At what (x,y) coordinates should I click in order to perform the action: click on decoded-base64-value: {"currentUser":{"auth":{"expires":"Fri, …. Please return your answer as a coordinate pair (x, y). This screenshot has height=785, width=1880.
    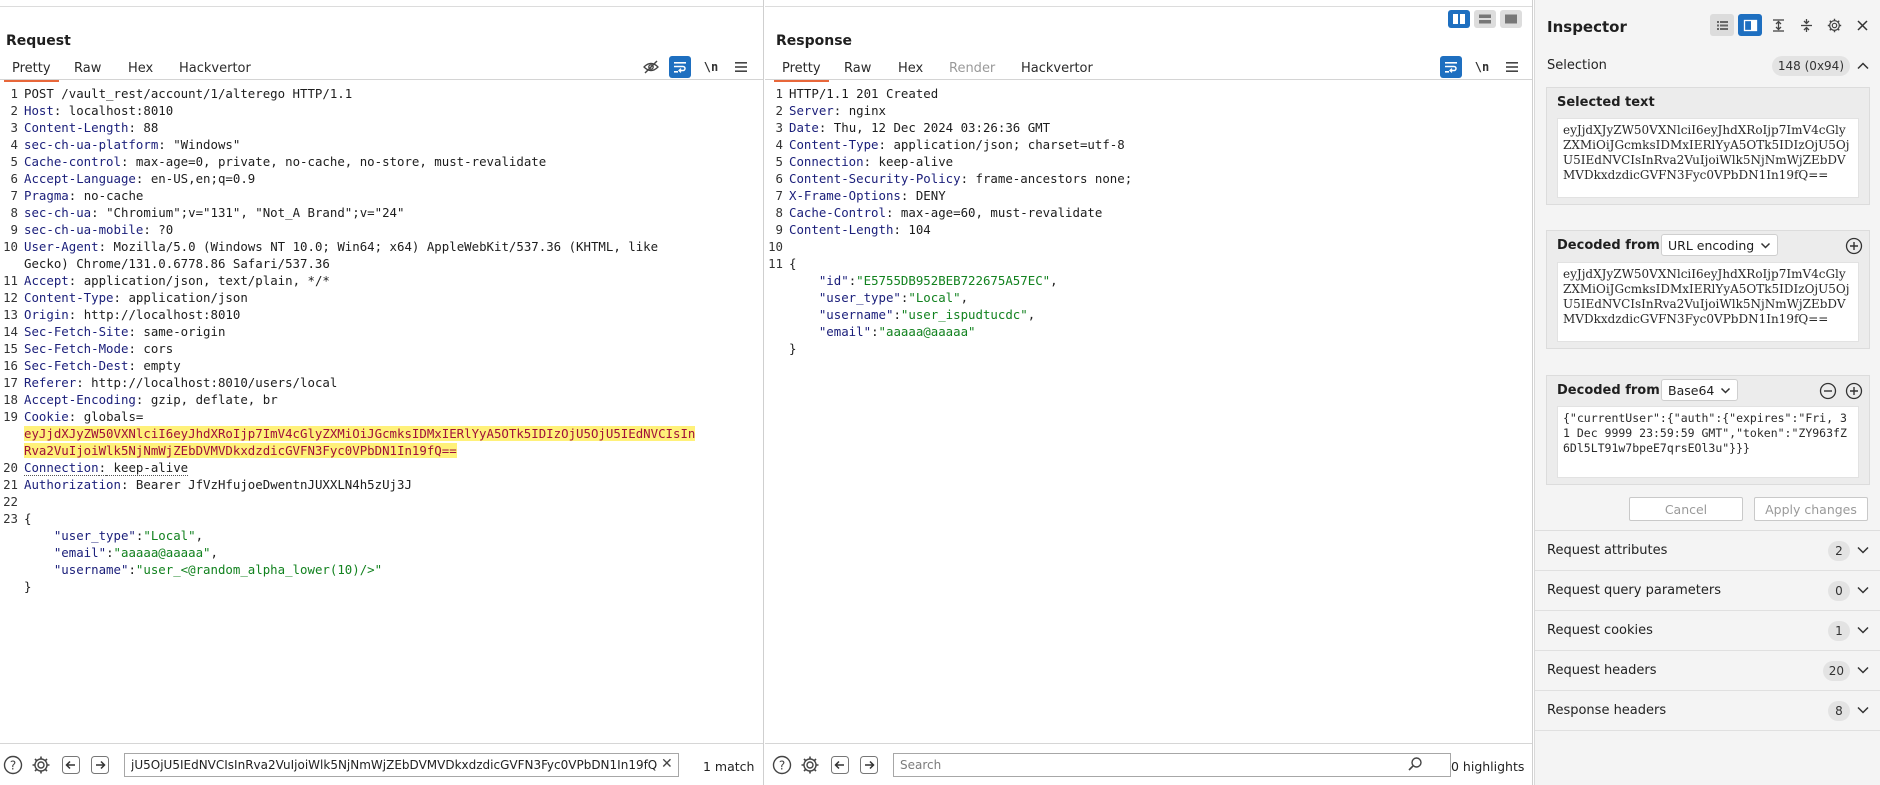
    Looking at the image, I should click on (1708, 442).